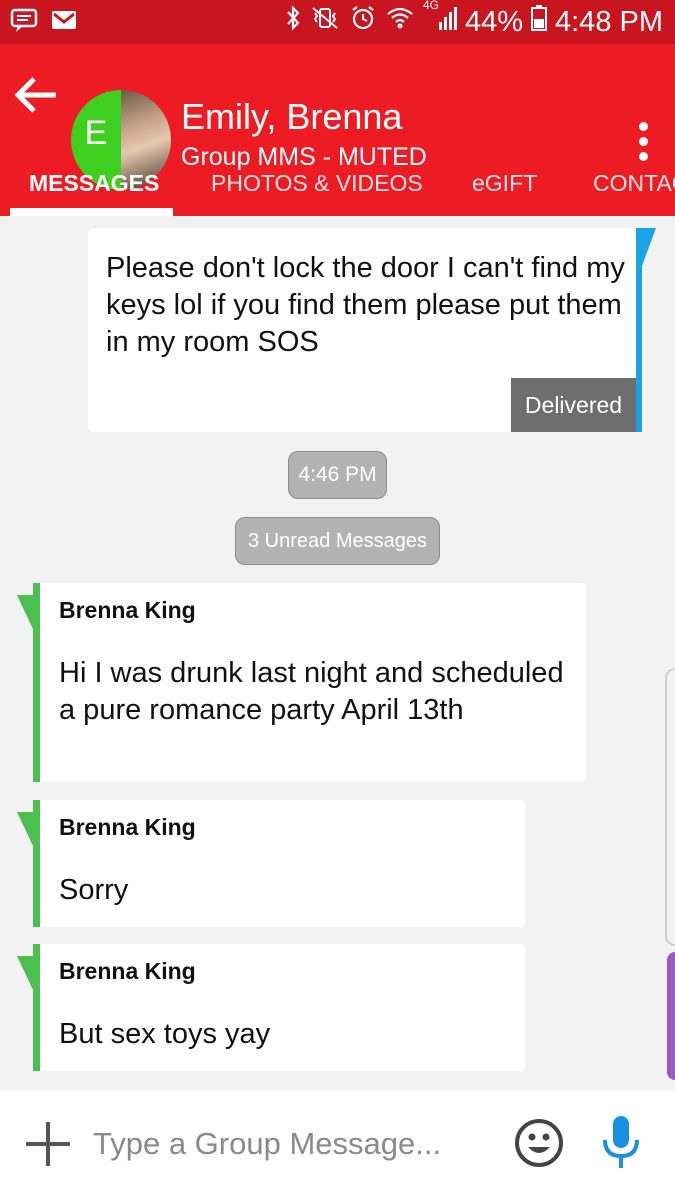 This screenshot has width=675, height=1200. I want to click on battery-percent: 44%, so click(493, 21).